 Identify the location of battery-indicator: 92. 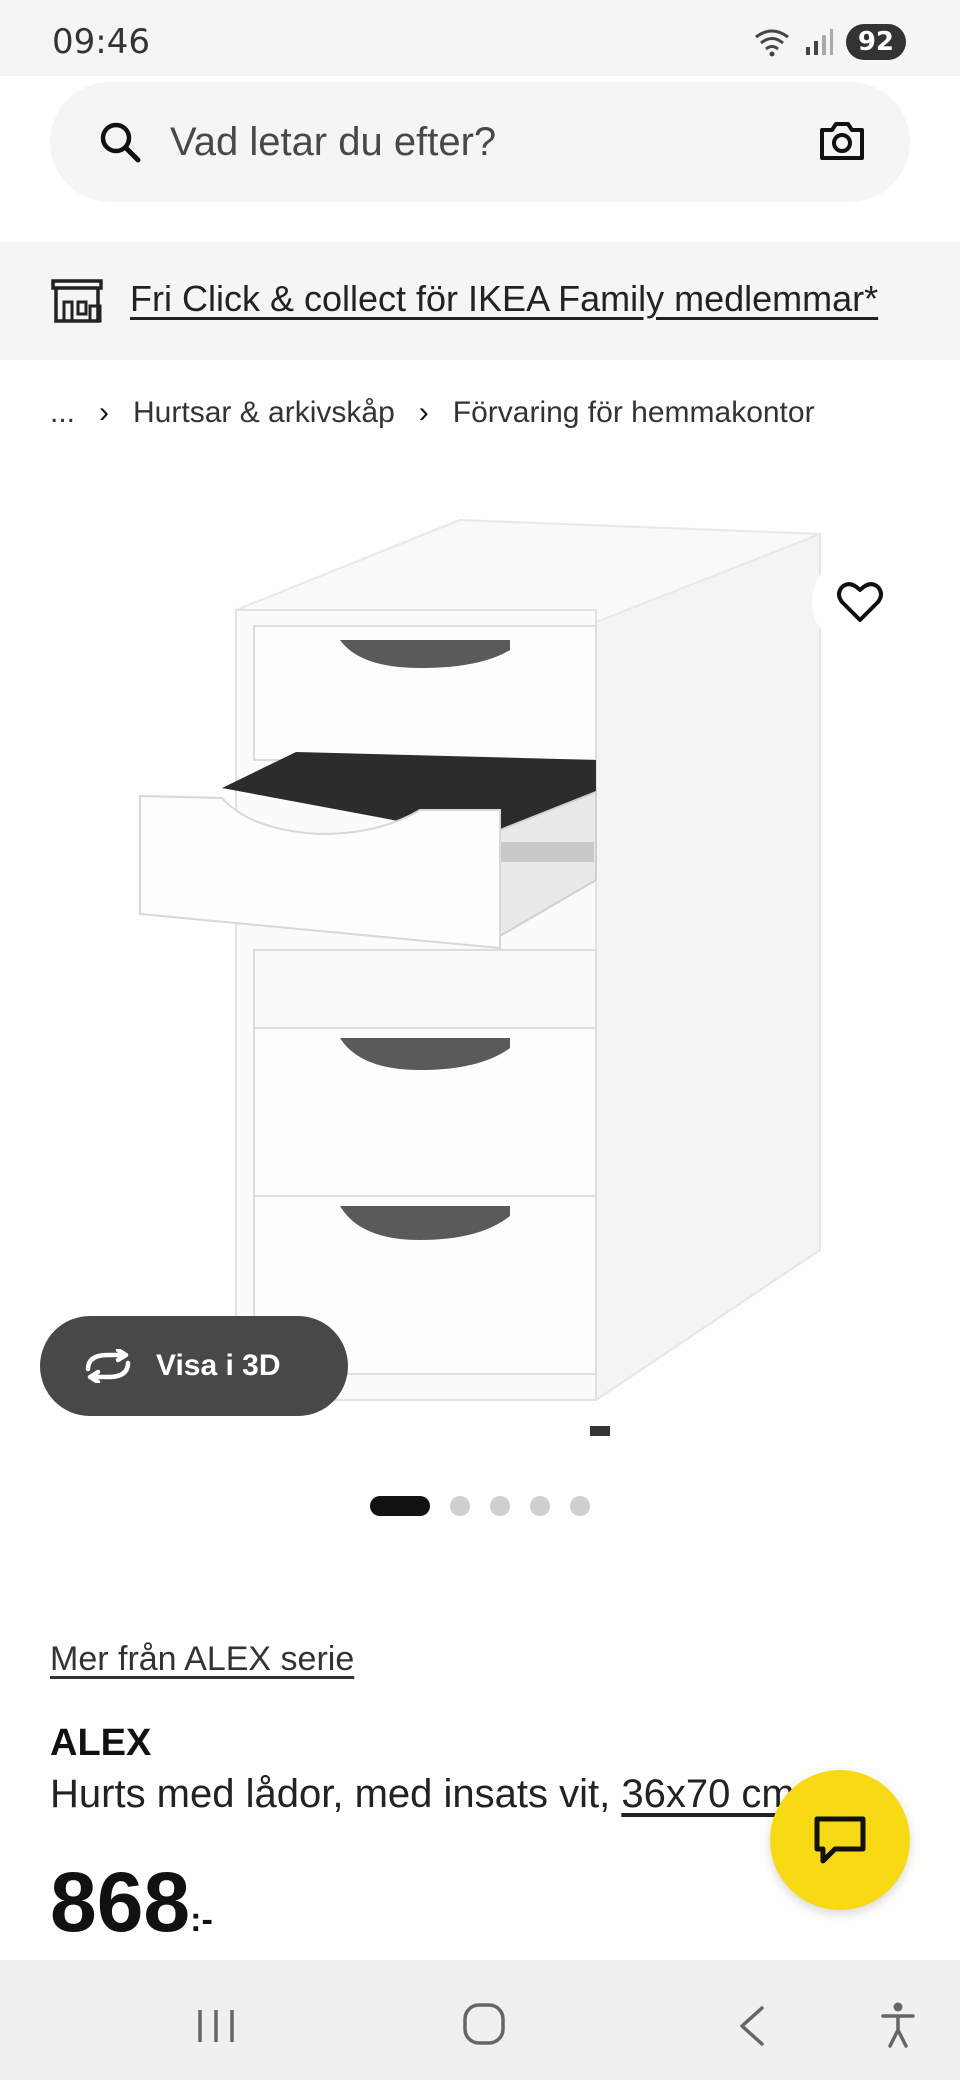
(875, 42).